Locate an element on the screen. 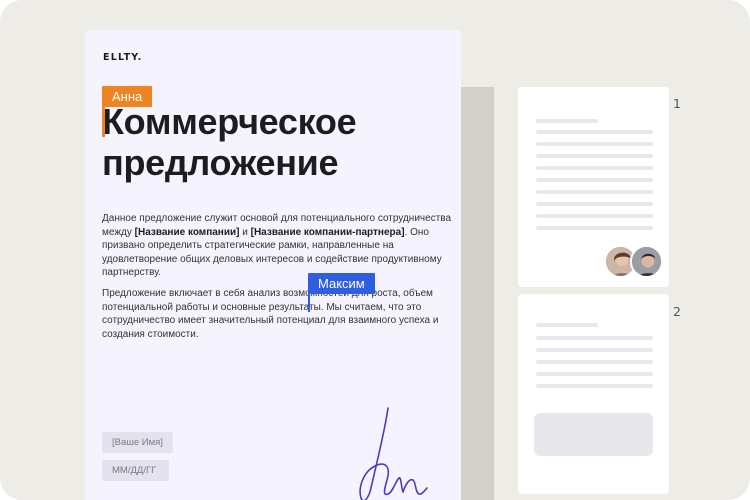  collaborator-cursor-anna is located at coordinates (103, 122).